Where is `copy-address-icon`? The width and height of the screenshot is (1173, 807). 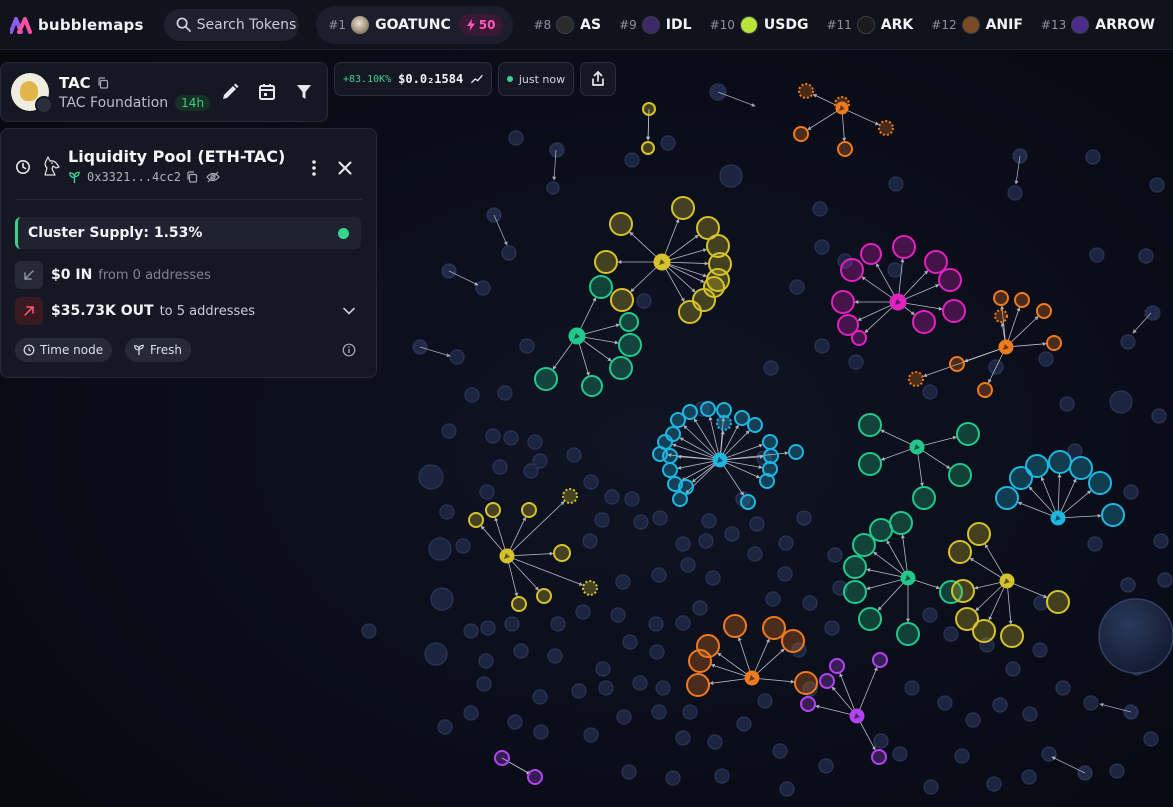 copy-address-icon is located at coordinates (192, 177).